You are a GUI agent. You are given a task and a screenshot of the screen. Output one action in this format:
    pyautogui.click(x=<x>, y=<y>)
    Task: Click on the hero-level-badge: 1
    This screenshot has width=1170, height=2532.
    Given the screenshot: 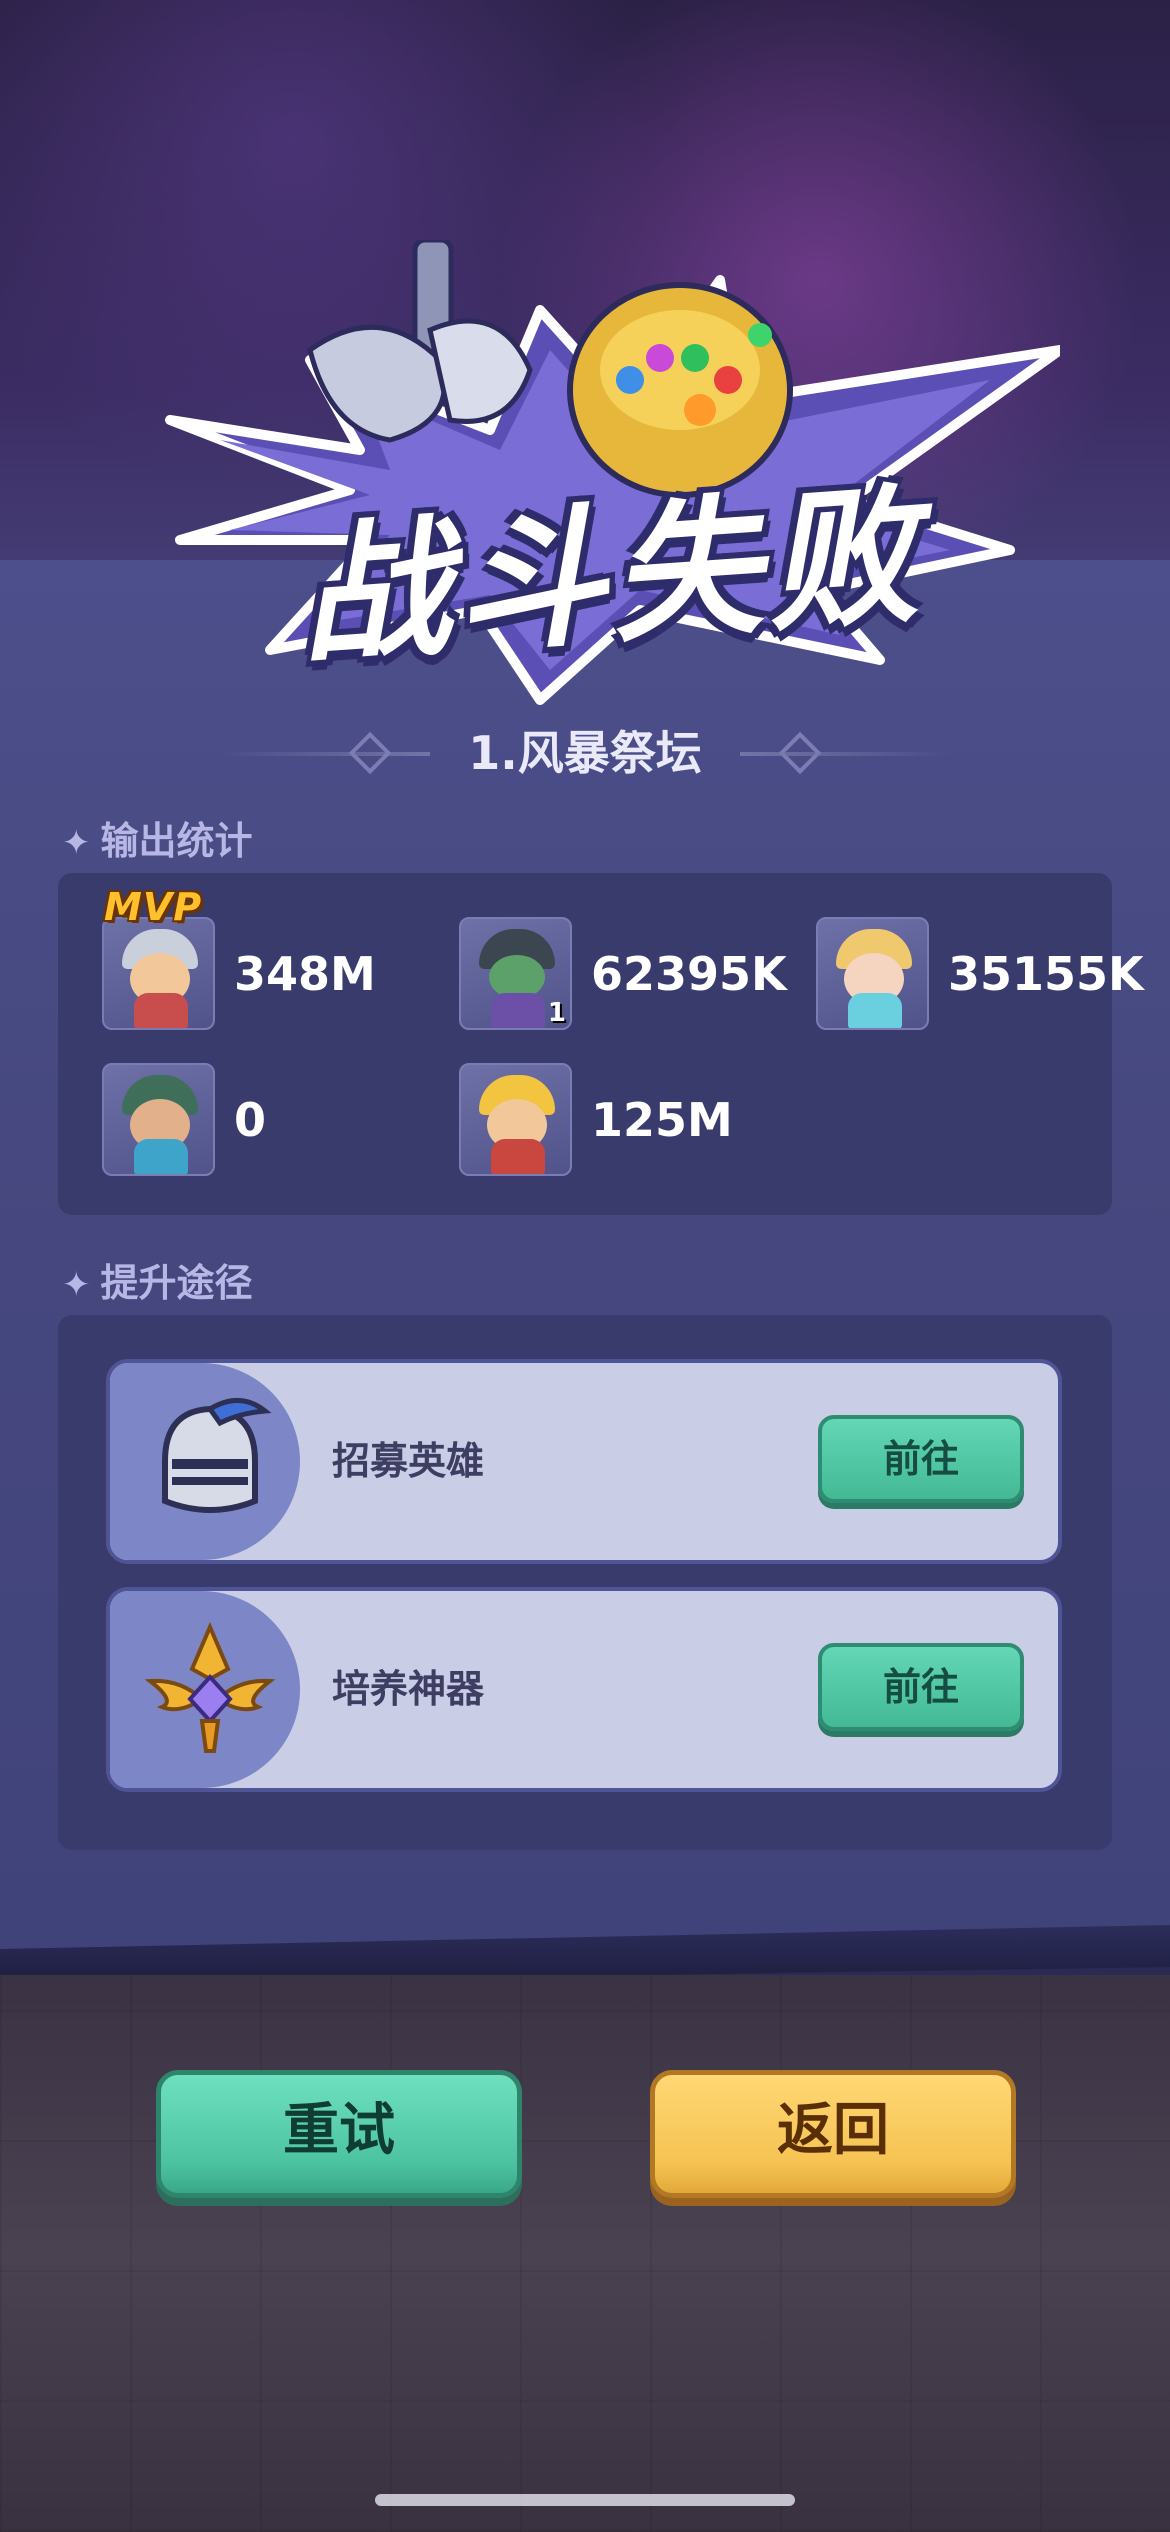 What is the action you would take?
    pyautogui.click(x=556, y=1013)
    